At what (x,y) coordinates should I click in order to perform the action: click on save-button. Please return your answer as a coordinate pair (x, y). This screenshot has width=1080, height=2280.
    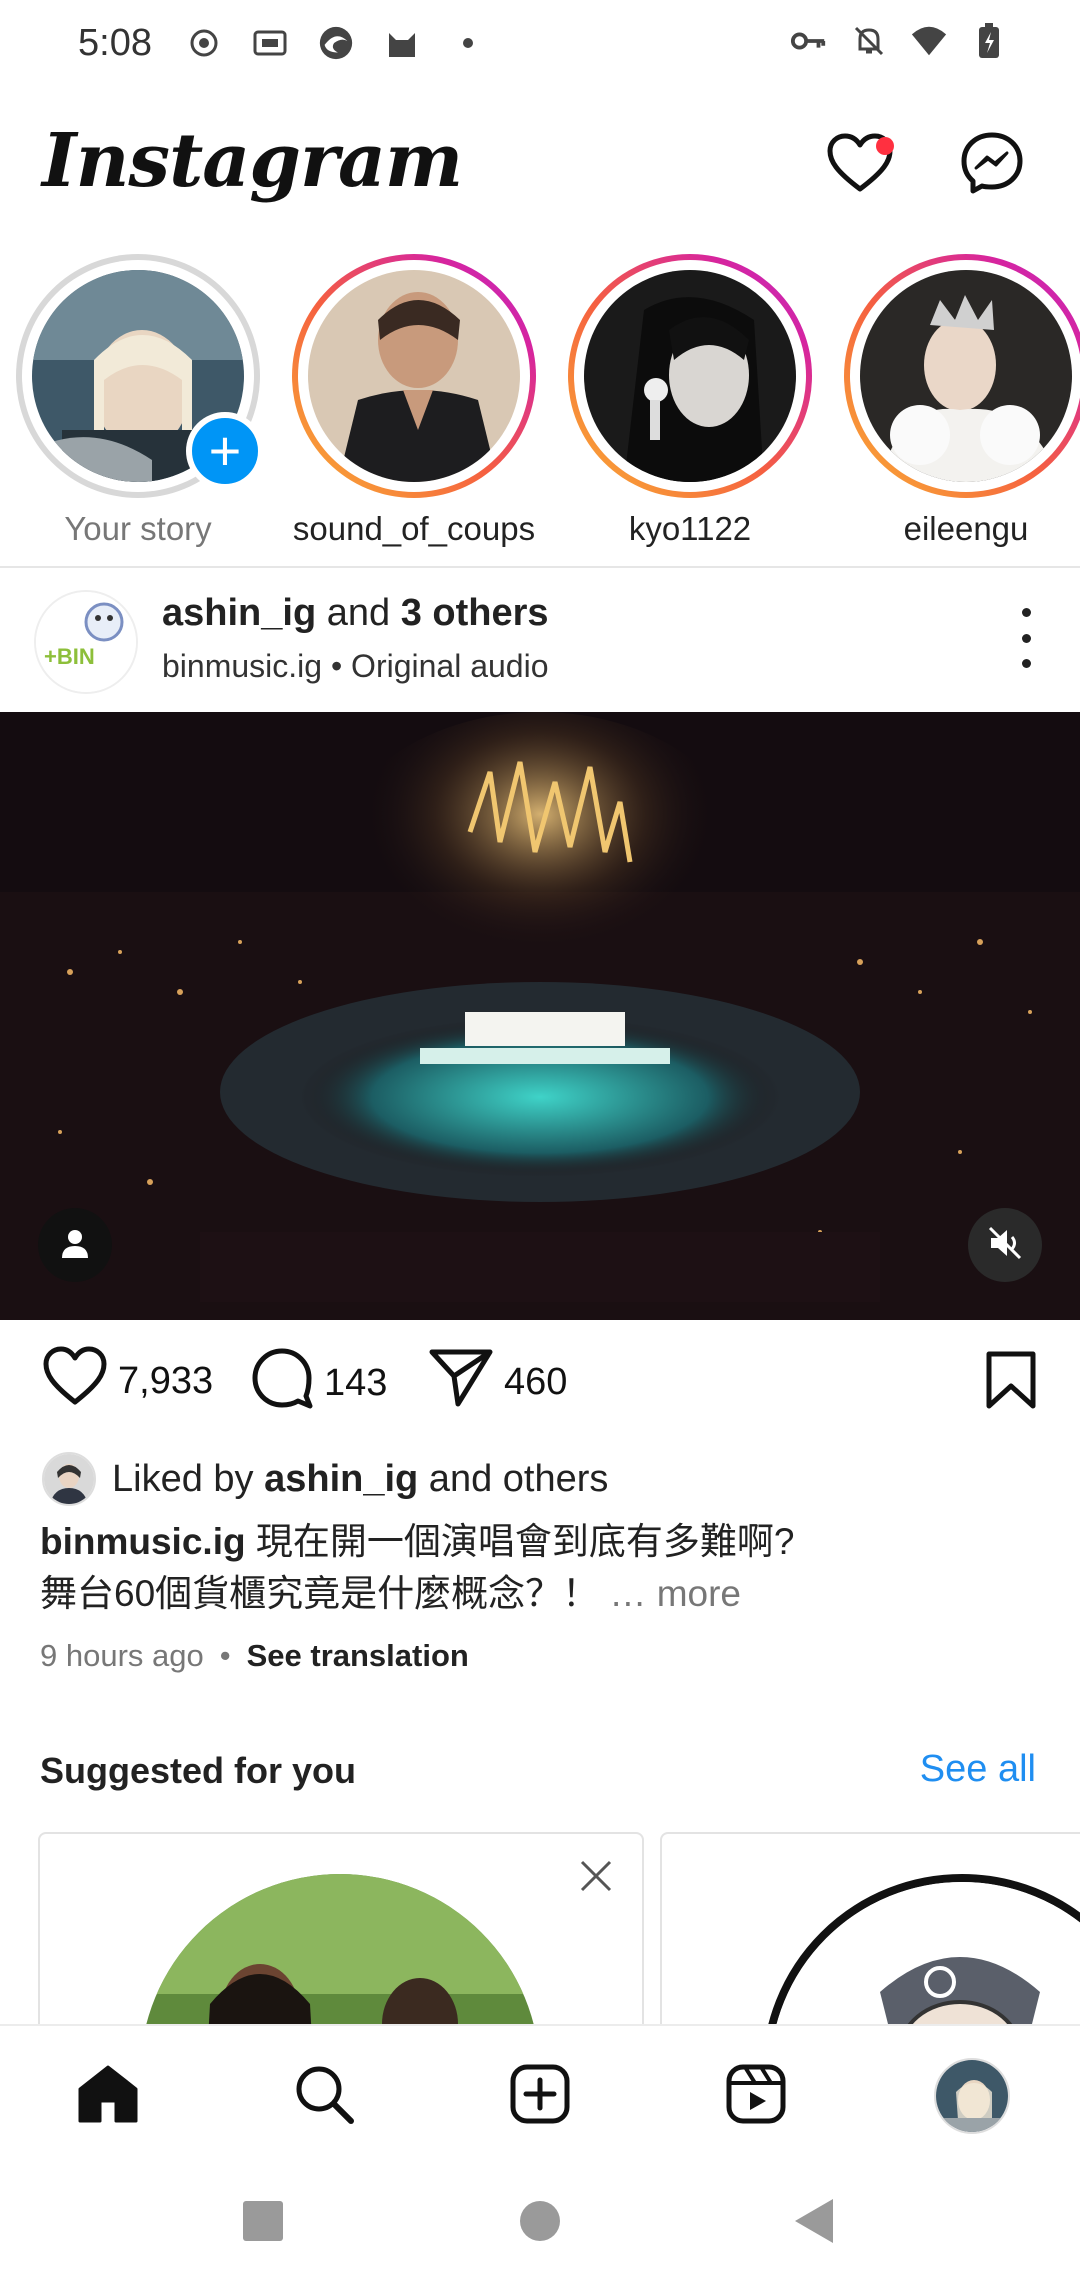
    Looking at the image, I should click on (1011, 1382).